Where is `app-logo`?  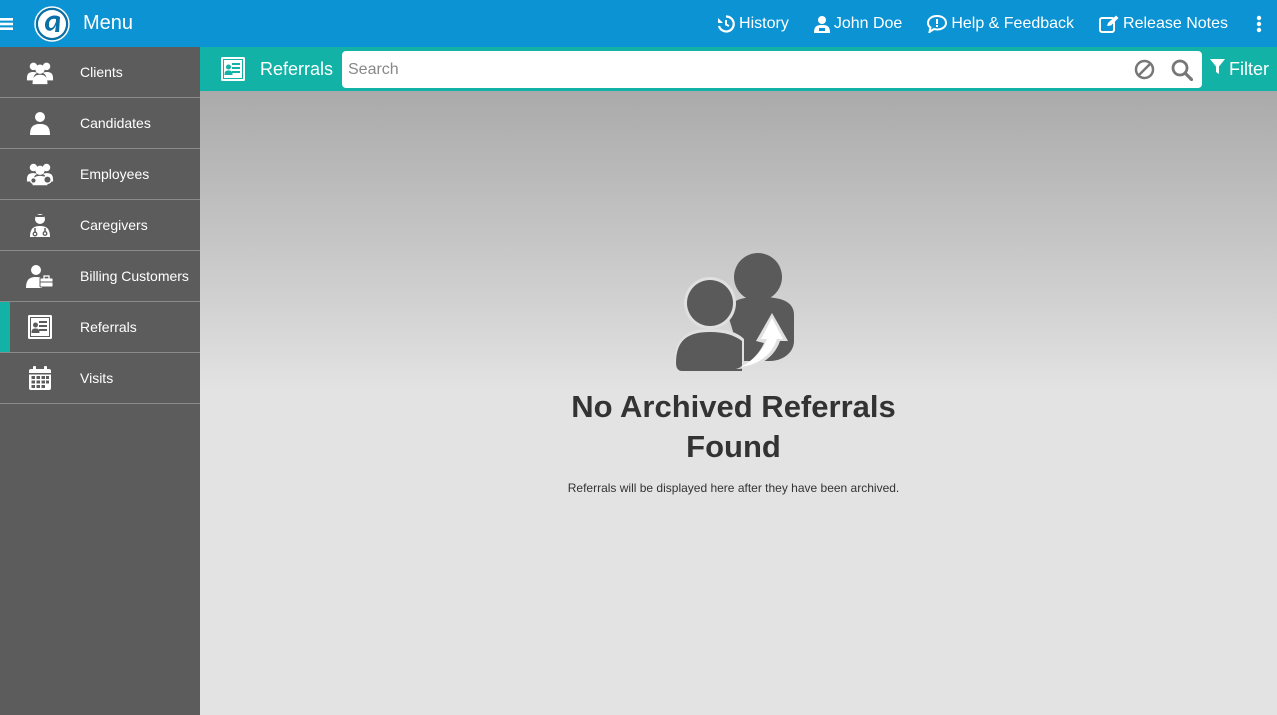
app-logo is located at coordinates (52, 23).